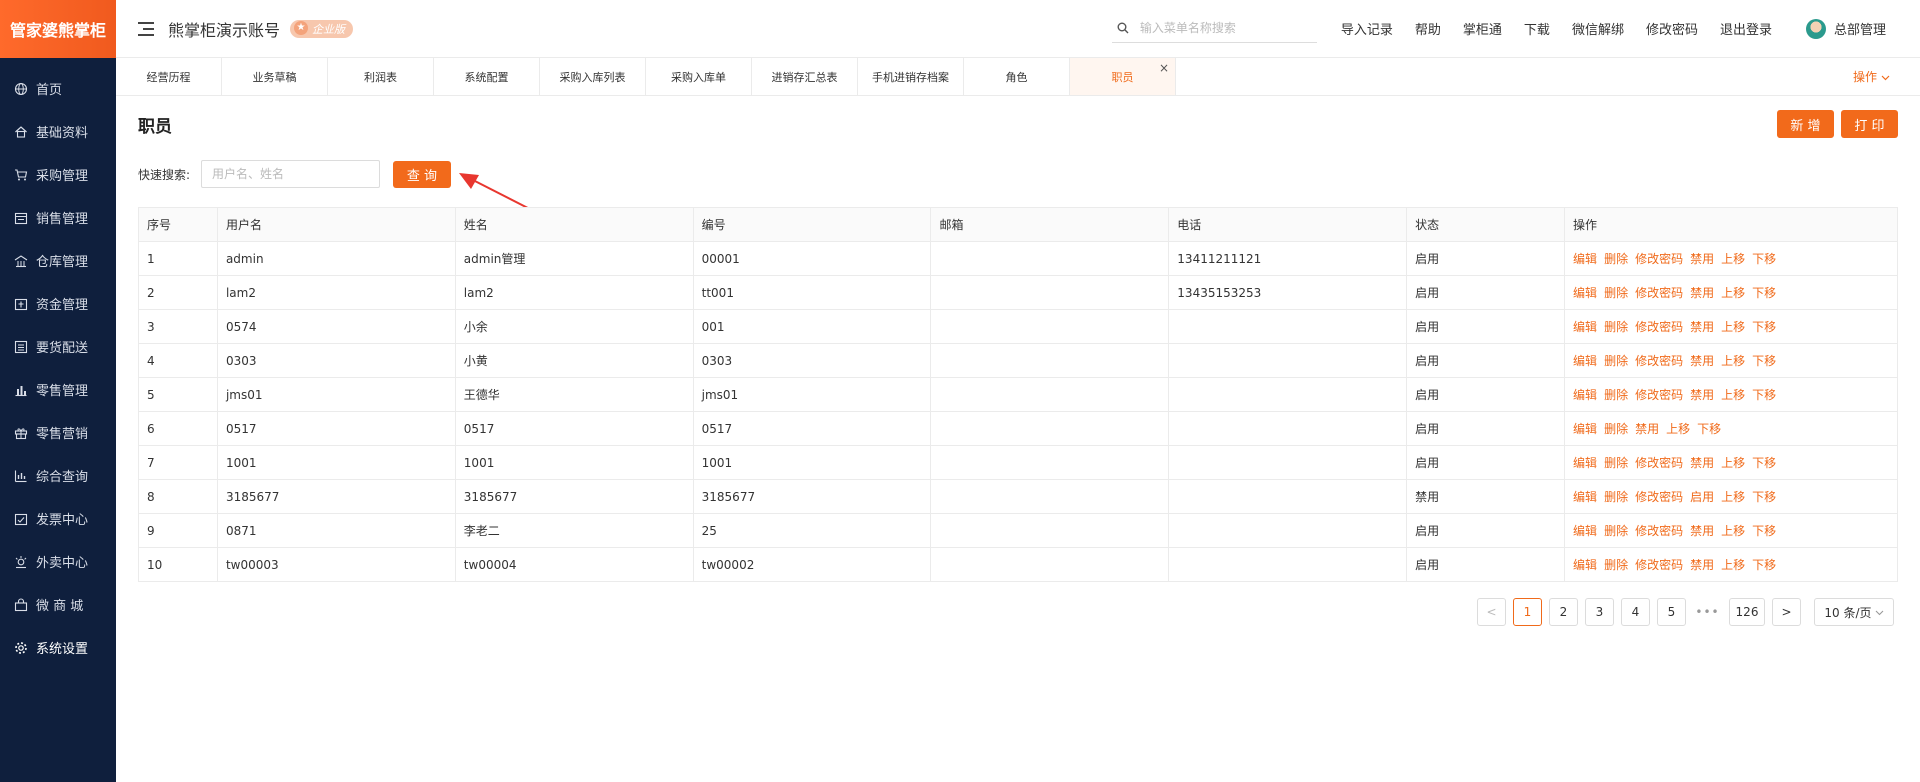 The image size is (1920, 782). I want to click on prev-page-button: <, so click(1491, 612).